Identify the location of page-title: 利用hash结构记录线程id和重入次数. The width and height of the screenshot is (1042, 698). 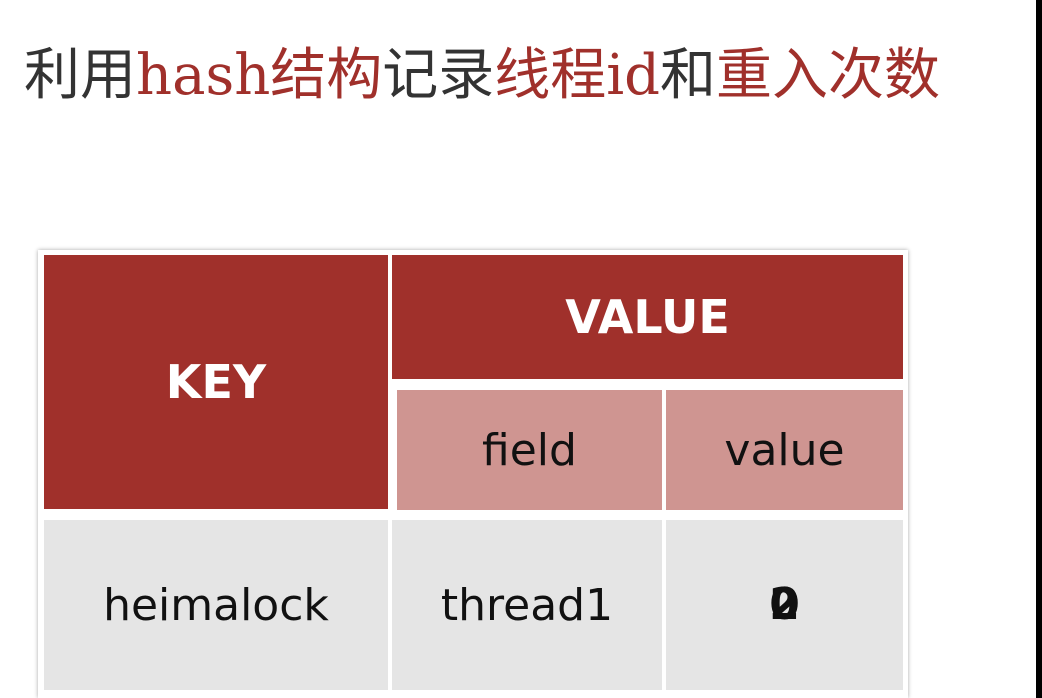
(482, 76).